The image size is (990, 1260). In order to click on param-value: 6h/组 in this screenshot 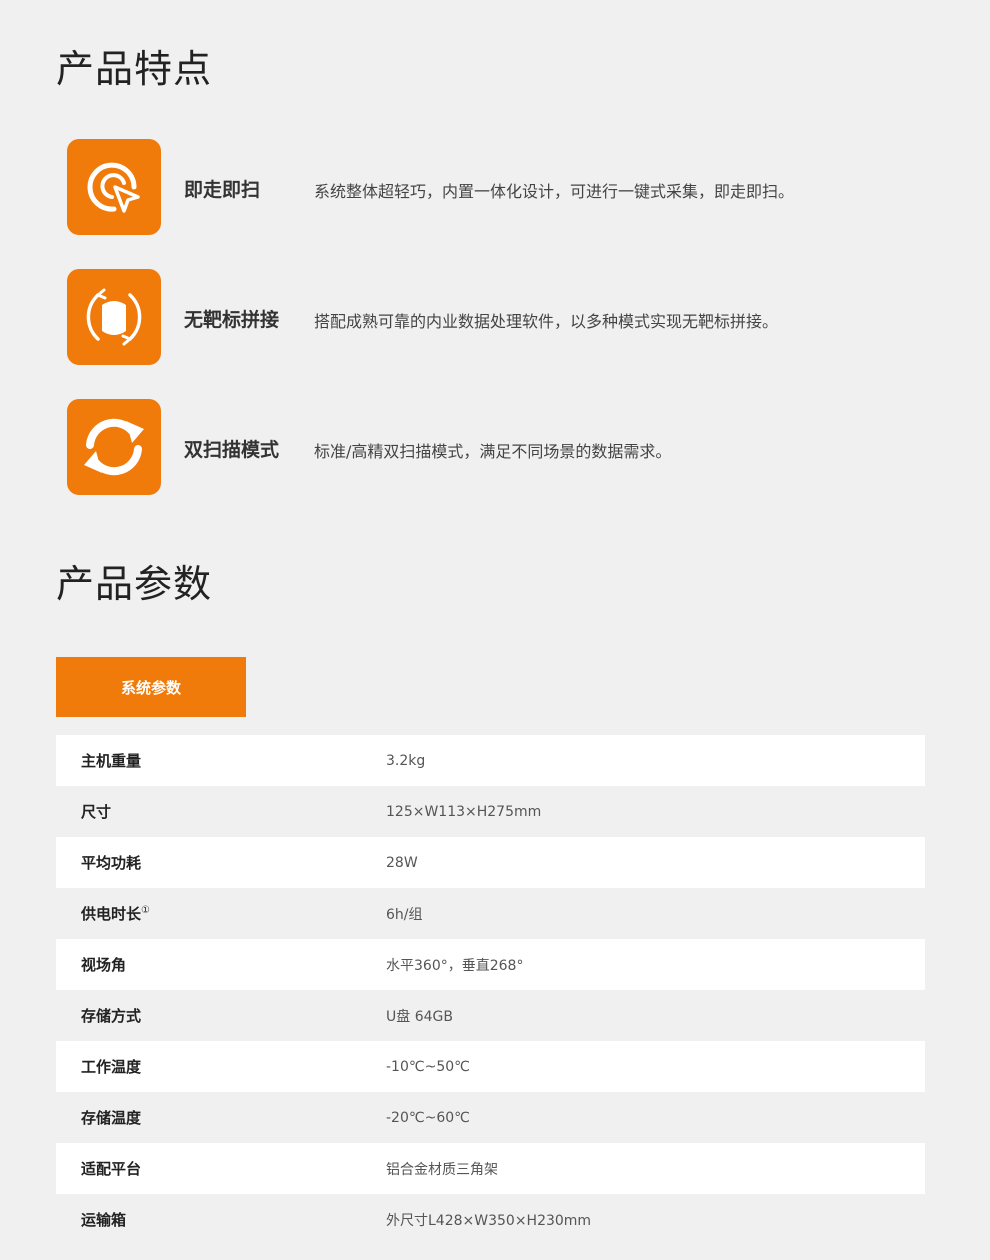, I will do `click(404, 914)`.